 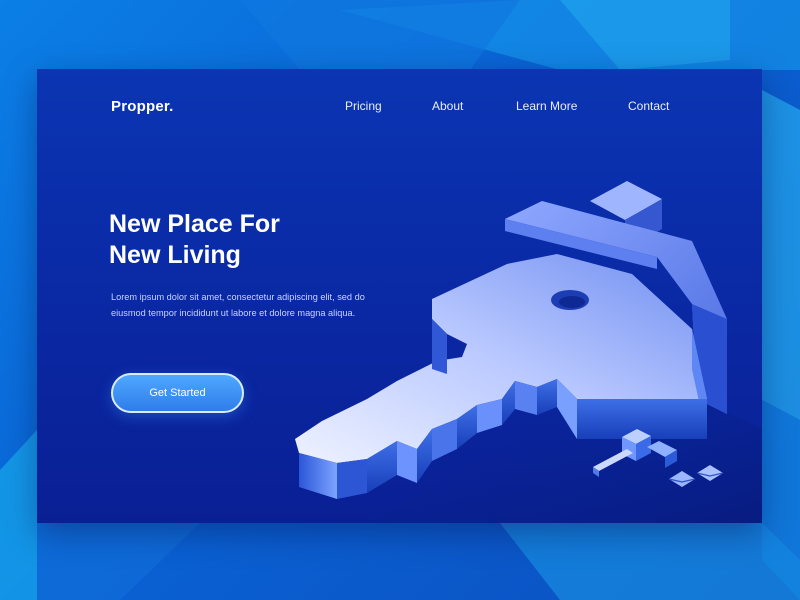 I want to click on hero-title-line-2: New Living, so click(x=175, y=255).